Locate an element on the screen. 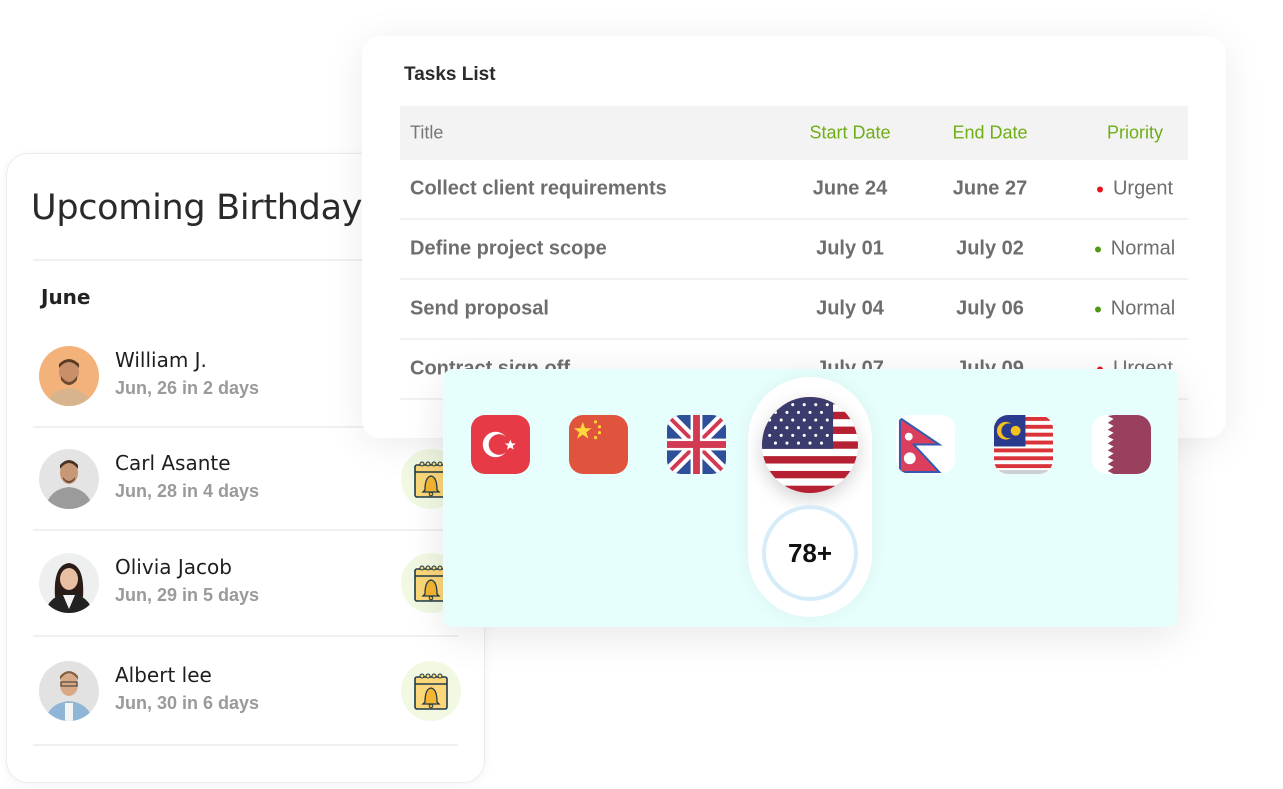 The image size is (1283, 789). birthday-date: Jun, 29 in 5 days is located at coordinates (187, 595).